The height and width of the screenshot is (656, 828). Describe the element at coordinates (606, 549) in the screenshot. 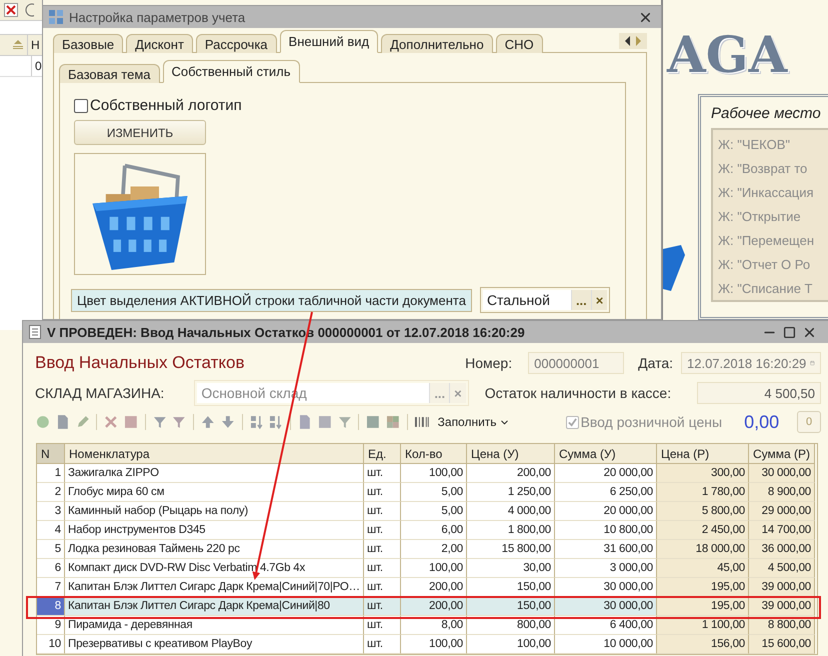

I see `table-cell: 31 600,00` at that location.